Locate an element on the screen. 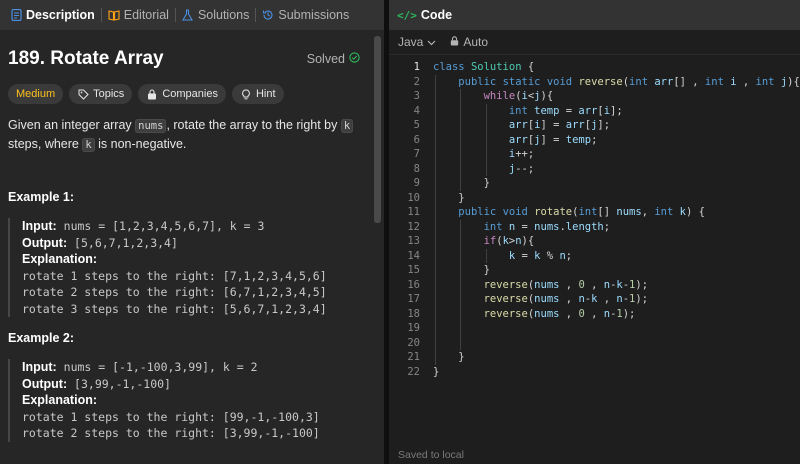 The height and width of the screenshot is (464, 800). code-line: 1 class Solution { is located at coordinates (594, 67).